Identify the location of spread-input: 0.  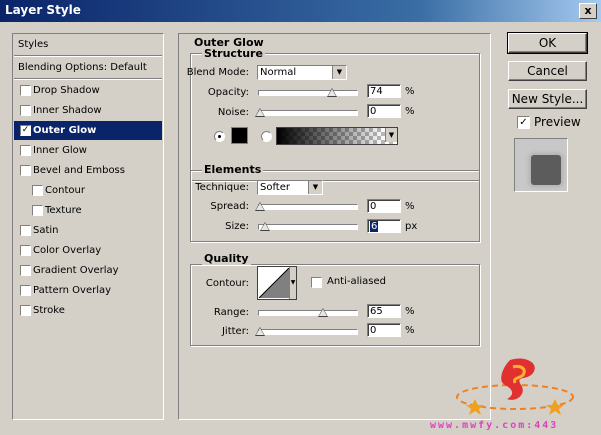
(384, 206).